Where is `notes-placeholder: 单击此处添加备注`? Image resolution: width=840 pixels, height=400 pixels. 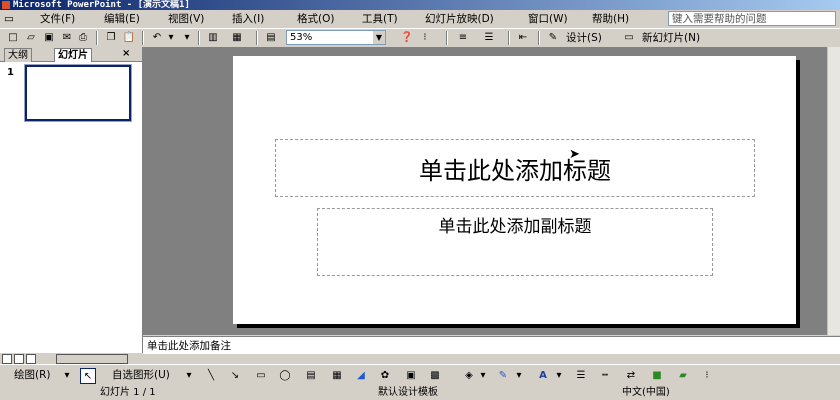 notes-placeholder: 单击此处添加备注 is located at coordinates (189, 346).